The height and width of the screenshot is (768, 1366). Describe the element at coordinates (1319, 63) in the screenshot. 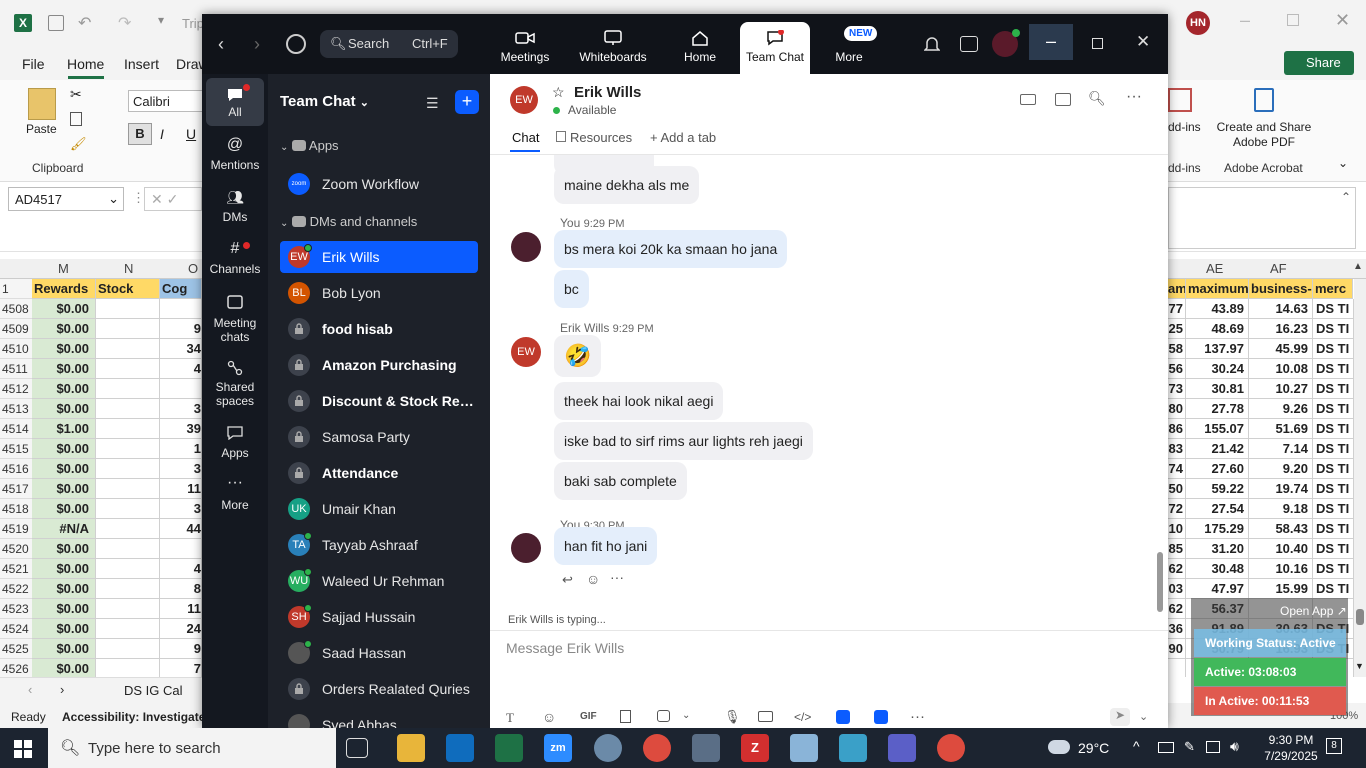

I see `share-button: Share` at that location.